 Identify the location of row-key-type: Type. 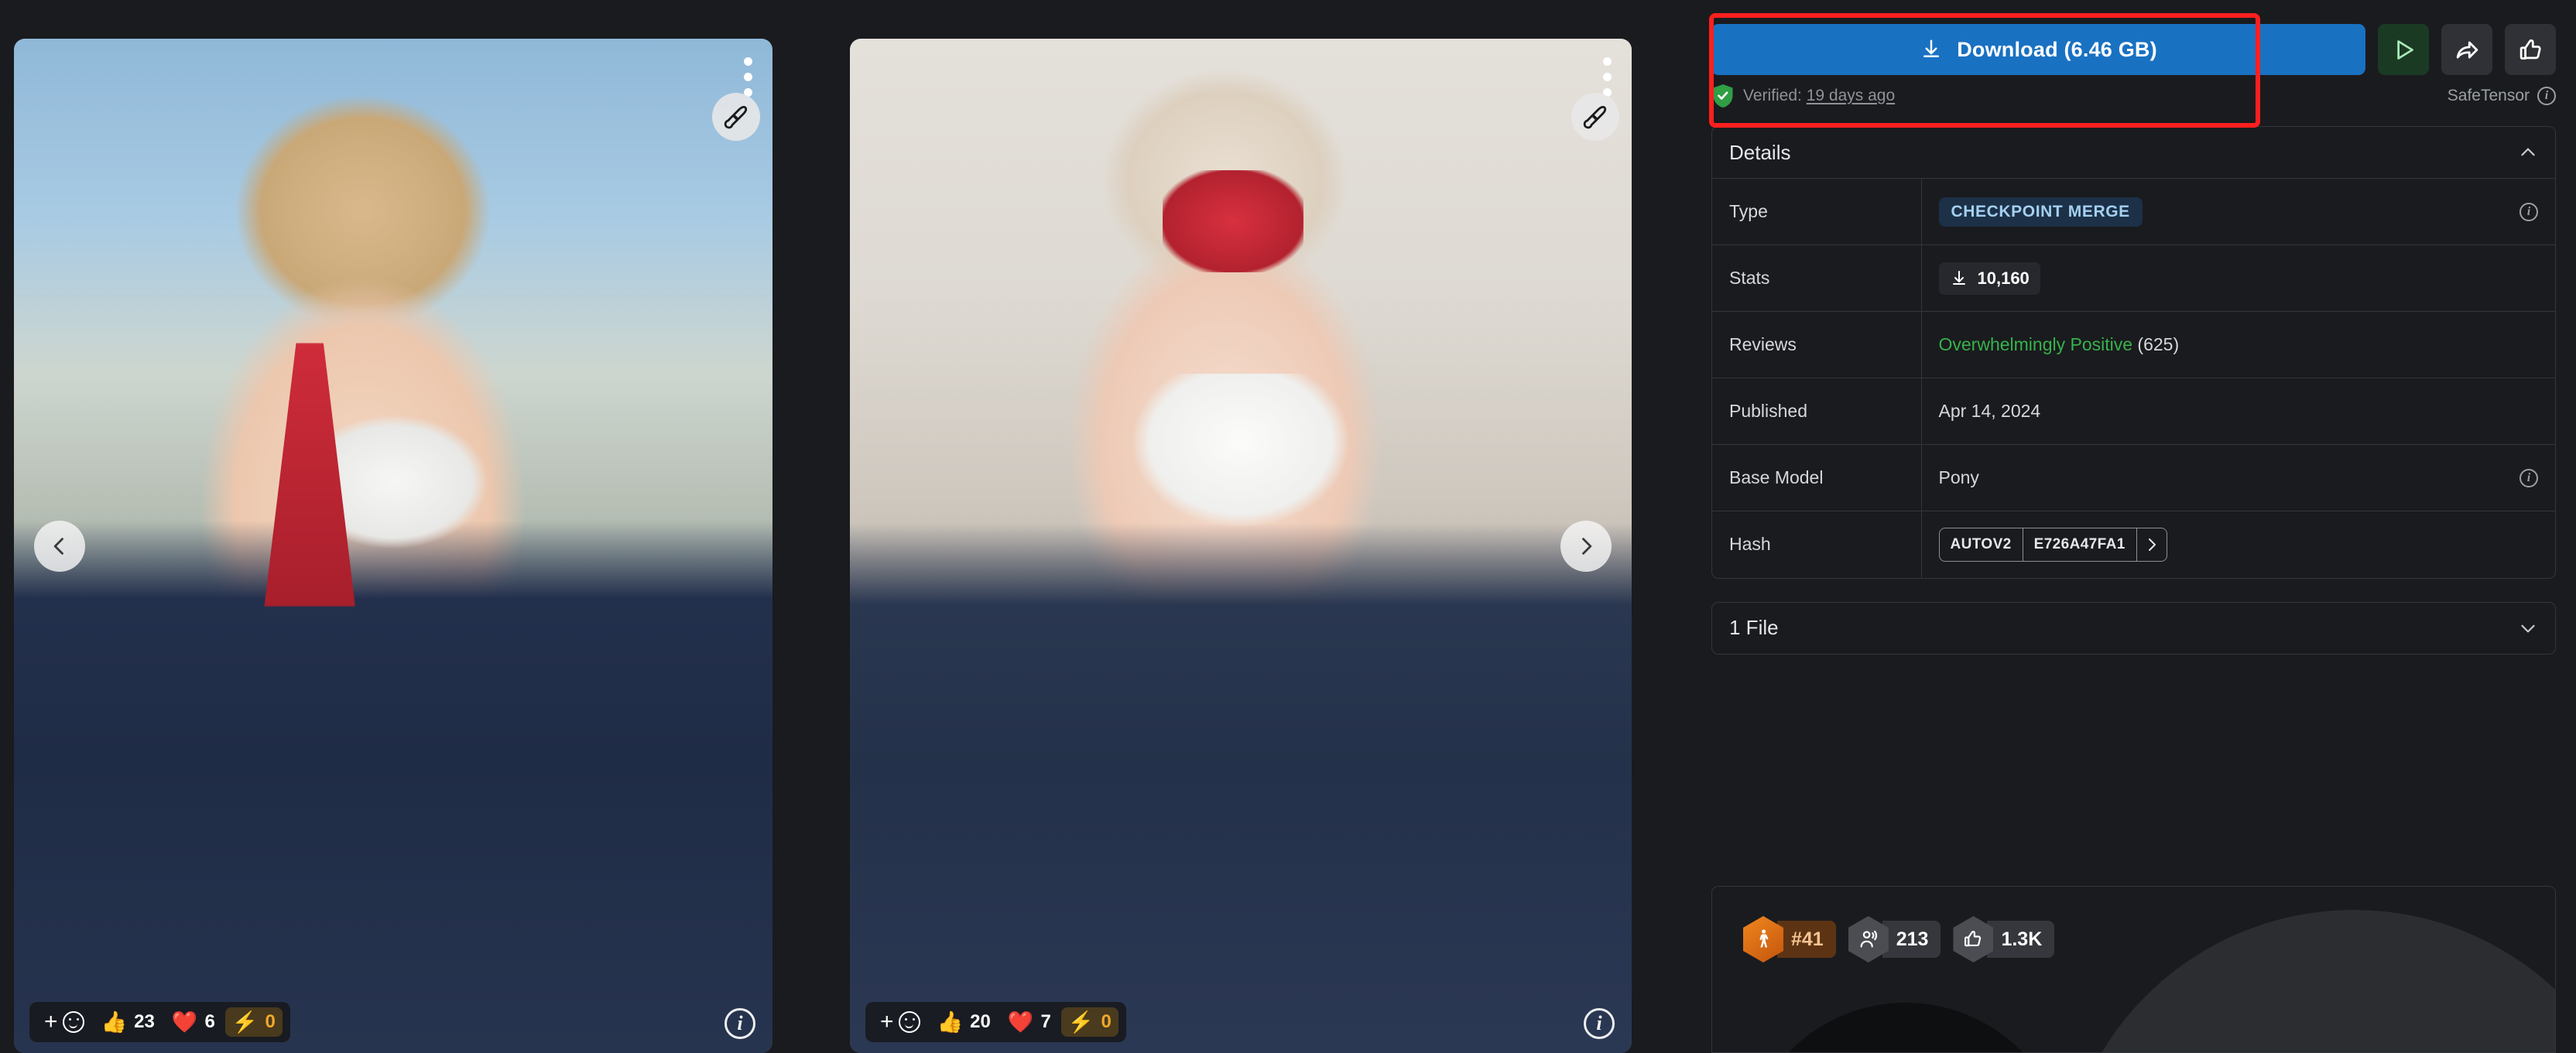
(1817, 211).